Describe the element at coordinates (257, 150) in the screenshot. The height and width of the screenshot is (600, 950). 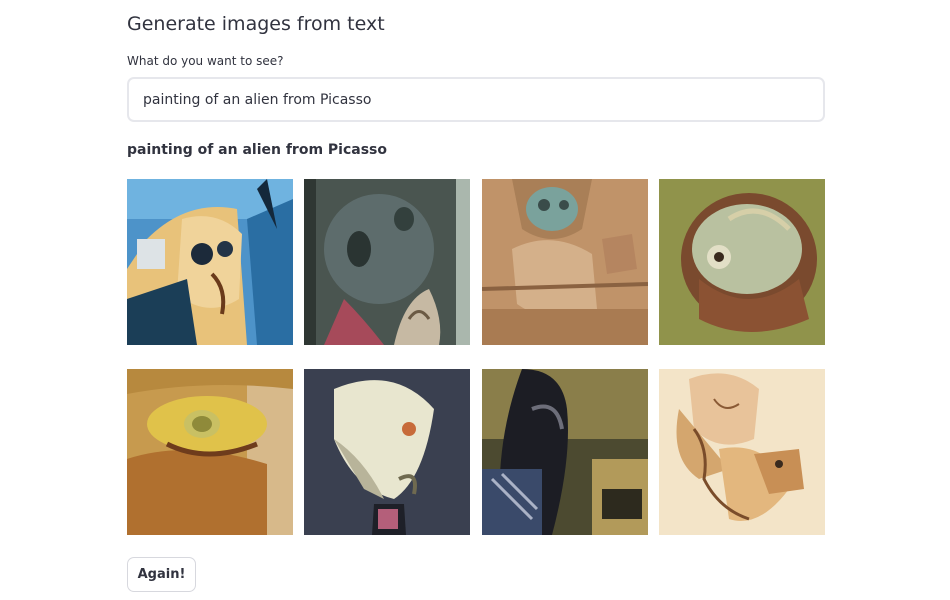
I see `results-caption: painting of an alien from Picasso` at that location.